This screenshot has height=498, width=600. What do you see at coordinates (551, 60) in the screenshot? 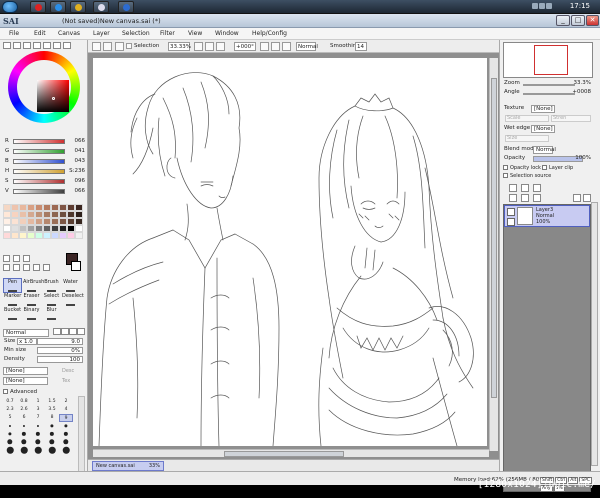
I see `navigator-view-frame` at bounding box center [551, 60].